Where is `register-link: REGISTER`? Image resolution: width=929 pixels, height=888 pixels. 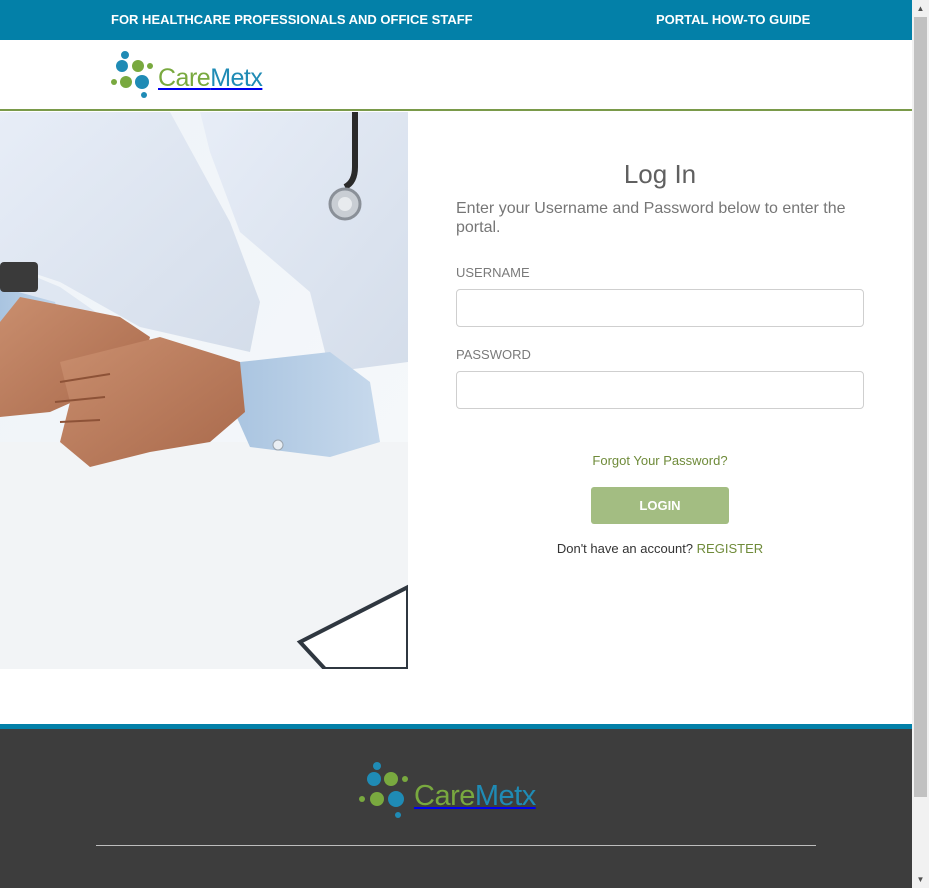 register-link: REGISTER is located at coordinates (730, 548).